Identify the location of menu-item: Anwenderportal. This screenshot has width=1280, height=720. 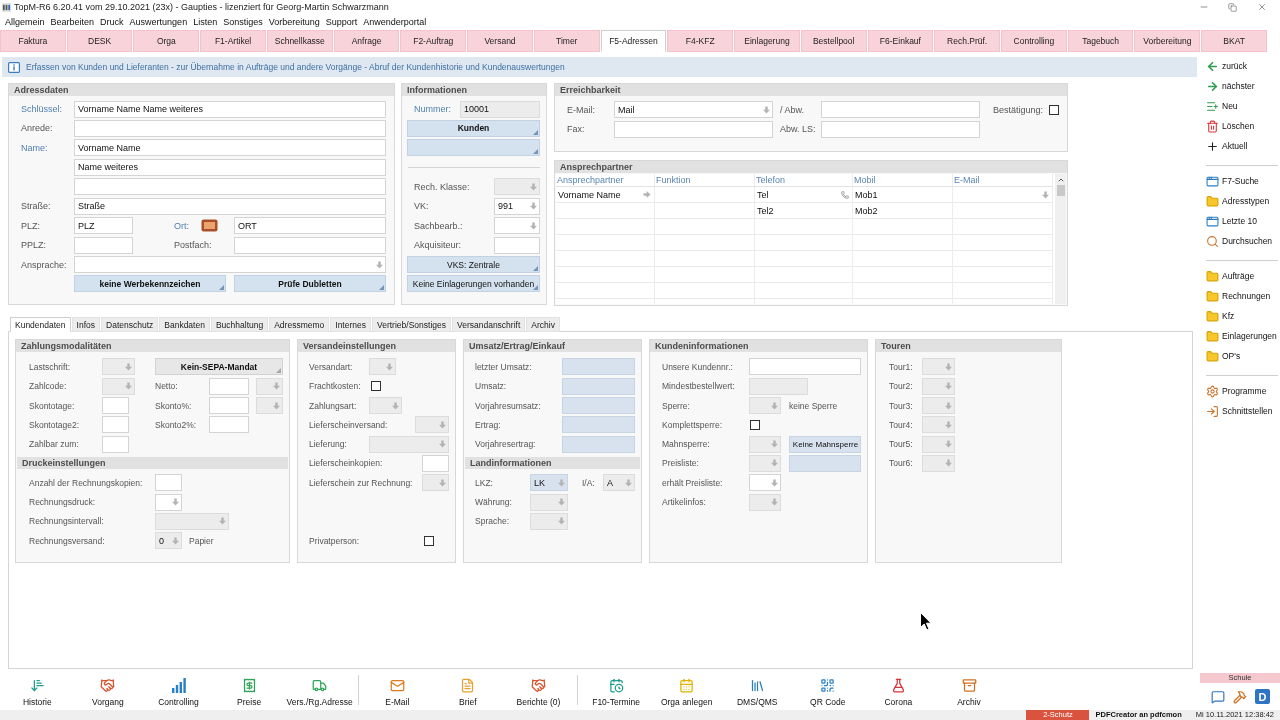
(395, 21).